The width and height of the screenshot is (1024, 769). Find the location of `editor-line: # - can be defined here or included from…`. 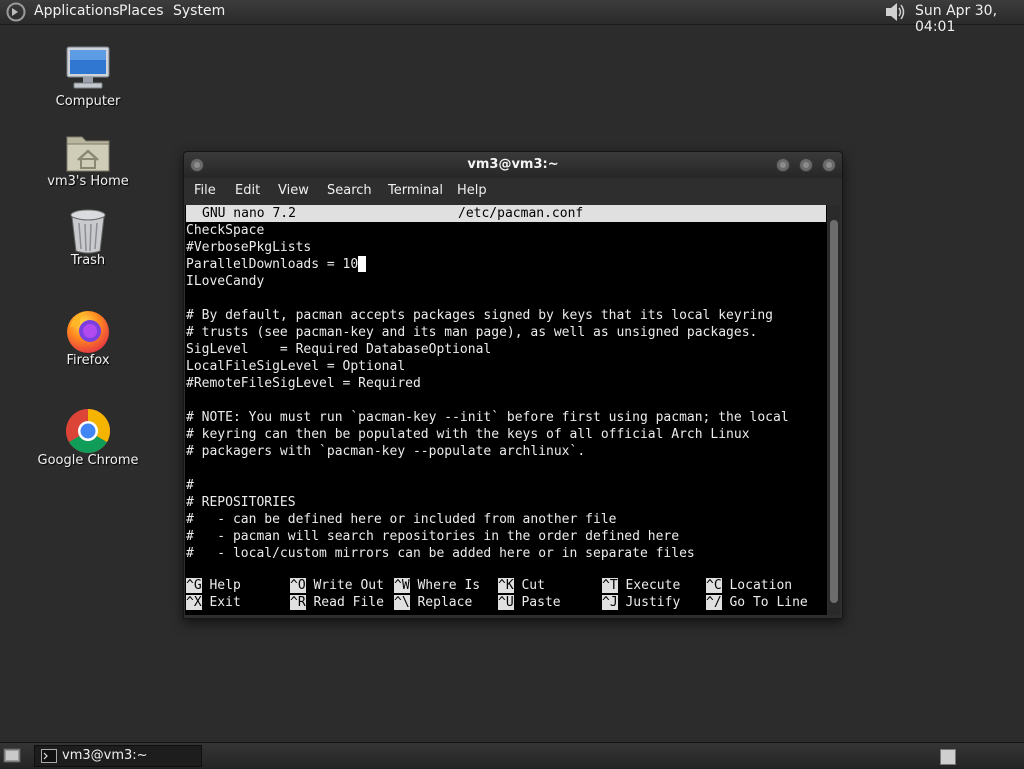

editor-line: # - can be defined here or included from… is located at coordinates (401, 519).